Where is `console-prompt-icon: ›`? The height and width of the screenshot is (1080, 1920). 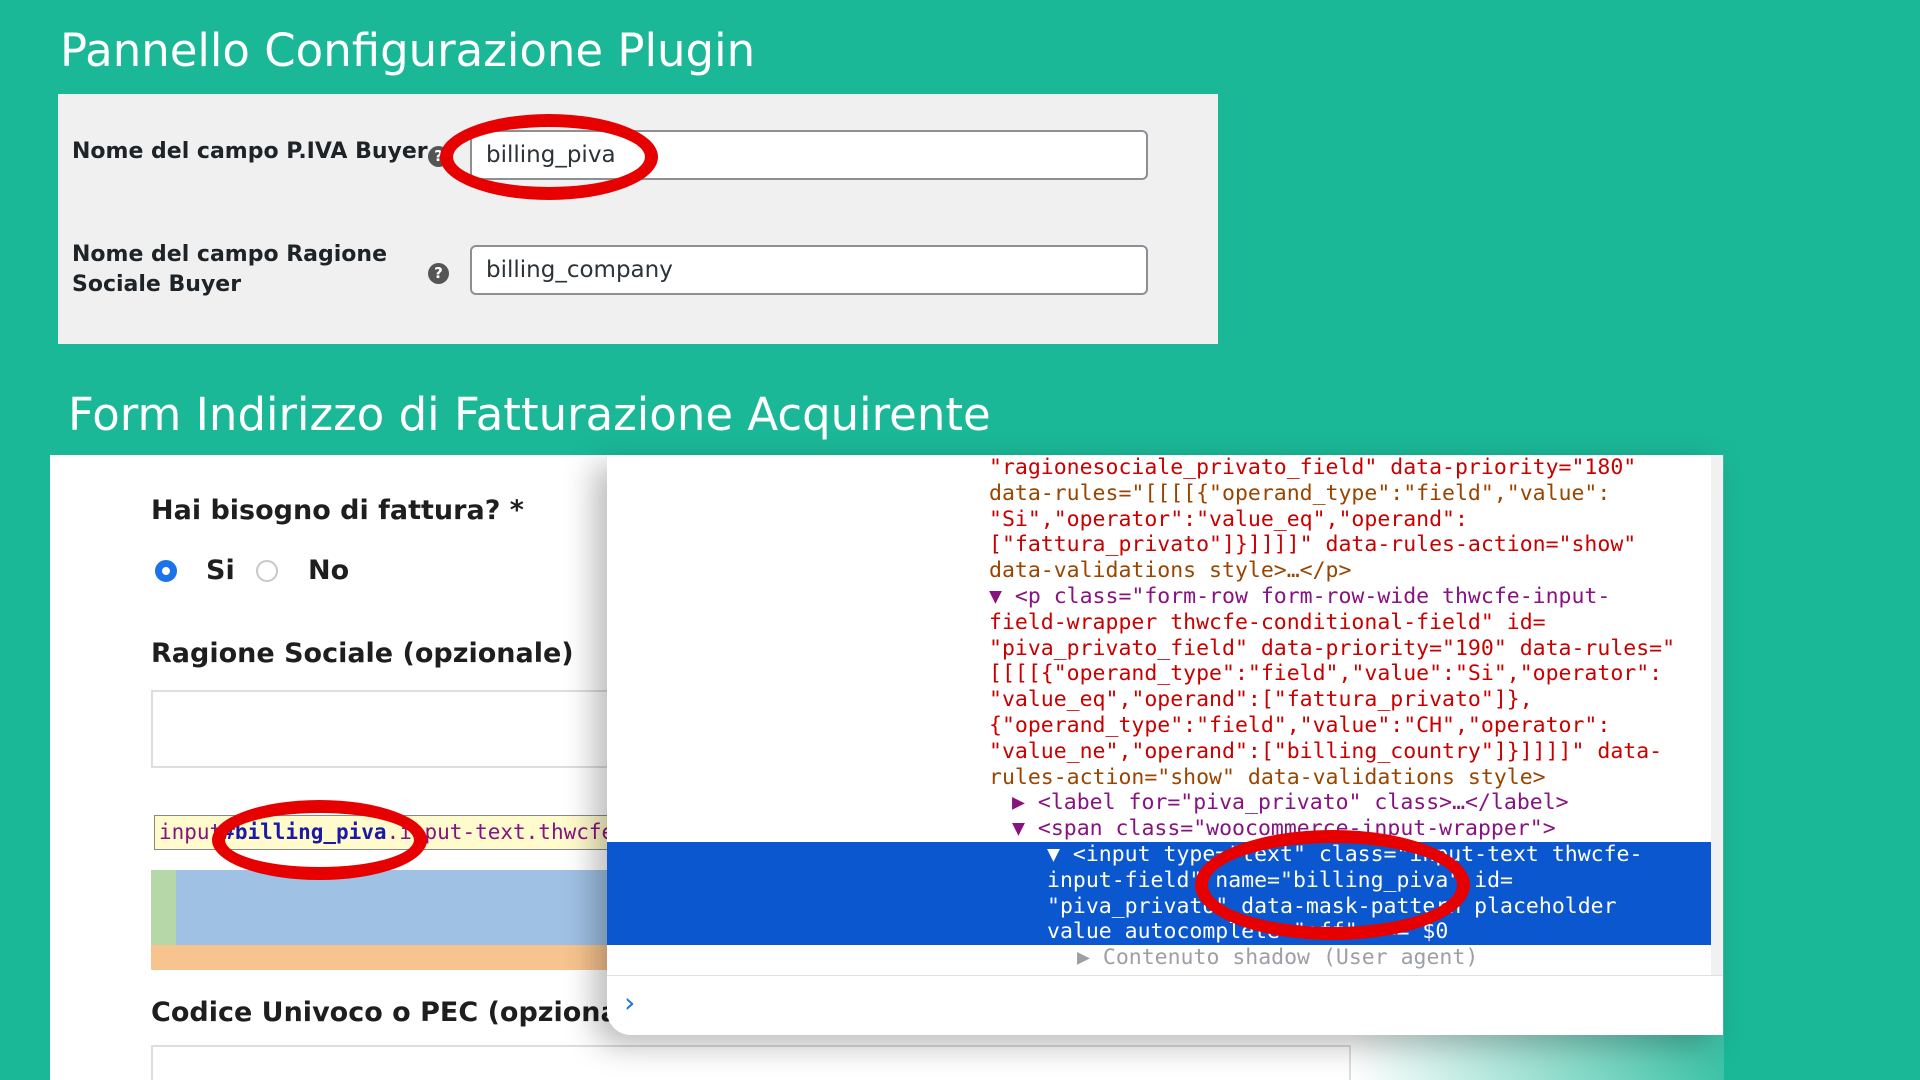 console-prompt-icon: › is located at coordinates (629, 1002).